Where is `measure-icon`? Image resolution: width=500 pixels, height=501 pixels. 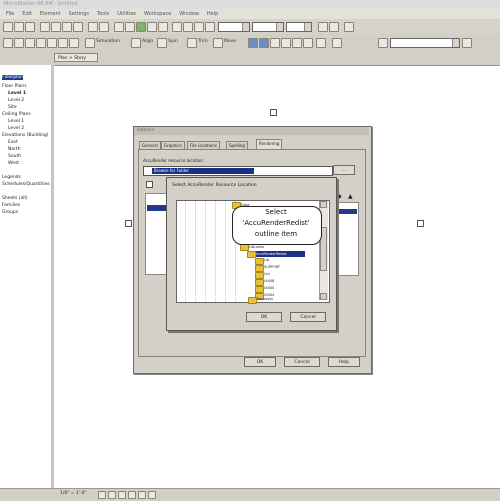
measure-icon is located at coordinates (119, 27).